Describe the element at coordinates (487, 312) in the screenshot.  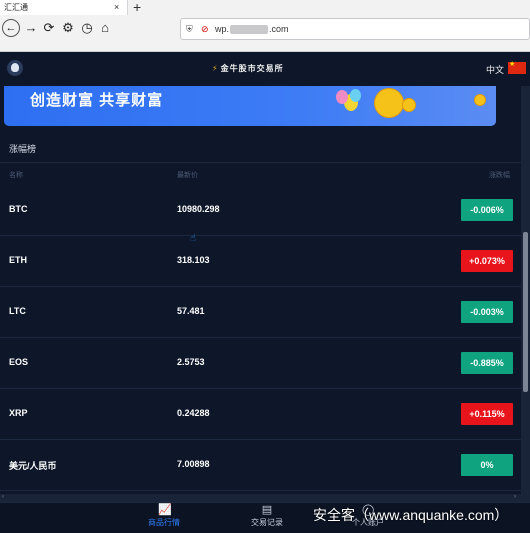
I see `change-badge: -0.003%` at that location.